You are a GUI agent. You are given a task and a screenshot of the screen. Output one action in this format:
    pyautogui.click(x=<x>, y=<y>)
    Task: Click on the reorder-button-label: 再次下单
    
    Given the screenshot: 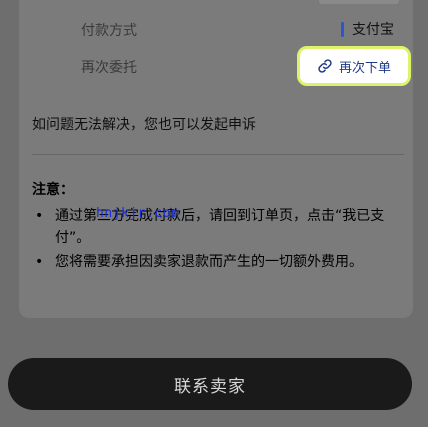 What is the action you would take?
    pyautogui.click(x=364, y=68)
    